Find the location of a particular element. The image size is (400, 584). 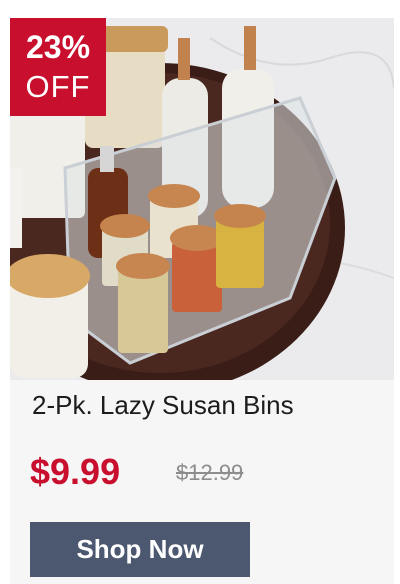

product-title: 2-Pk. Lazy Susan Bins is located at coordinates (207, 405).